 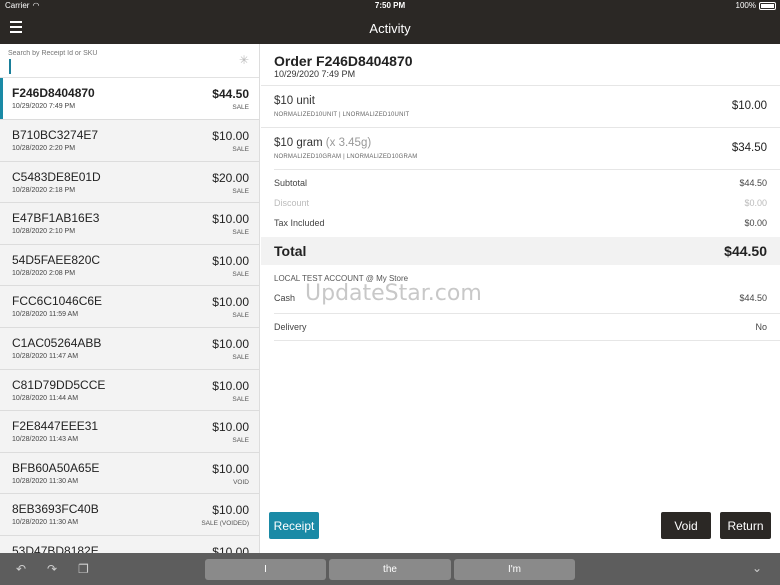 What do you see at coordinates (57, 301) in the screenshot?
I see `order-id: FCC6C1046C6E` at bounding box center [57, 301].